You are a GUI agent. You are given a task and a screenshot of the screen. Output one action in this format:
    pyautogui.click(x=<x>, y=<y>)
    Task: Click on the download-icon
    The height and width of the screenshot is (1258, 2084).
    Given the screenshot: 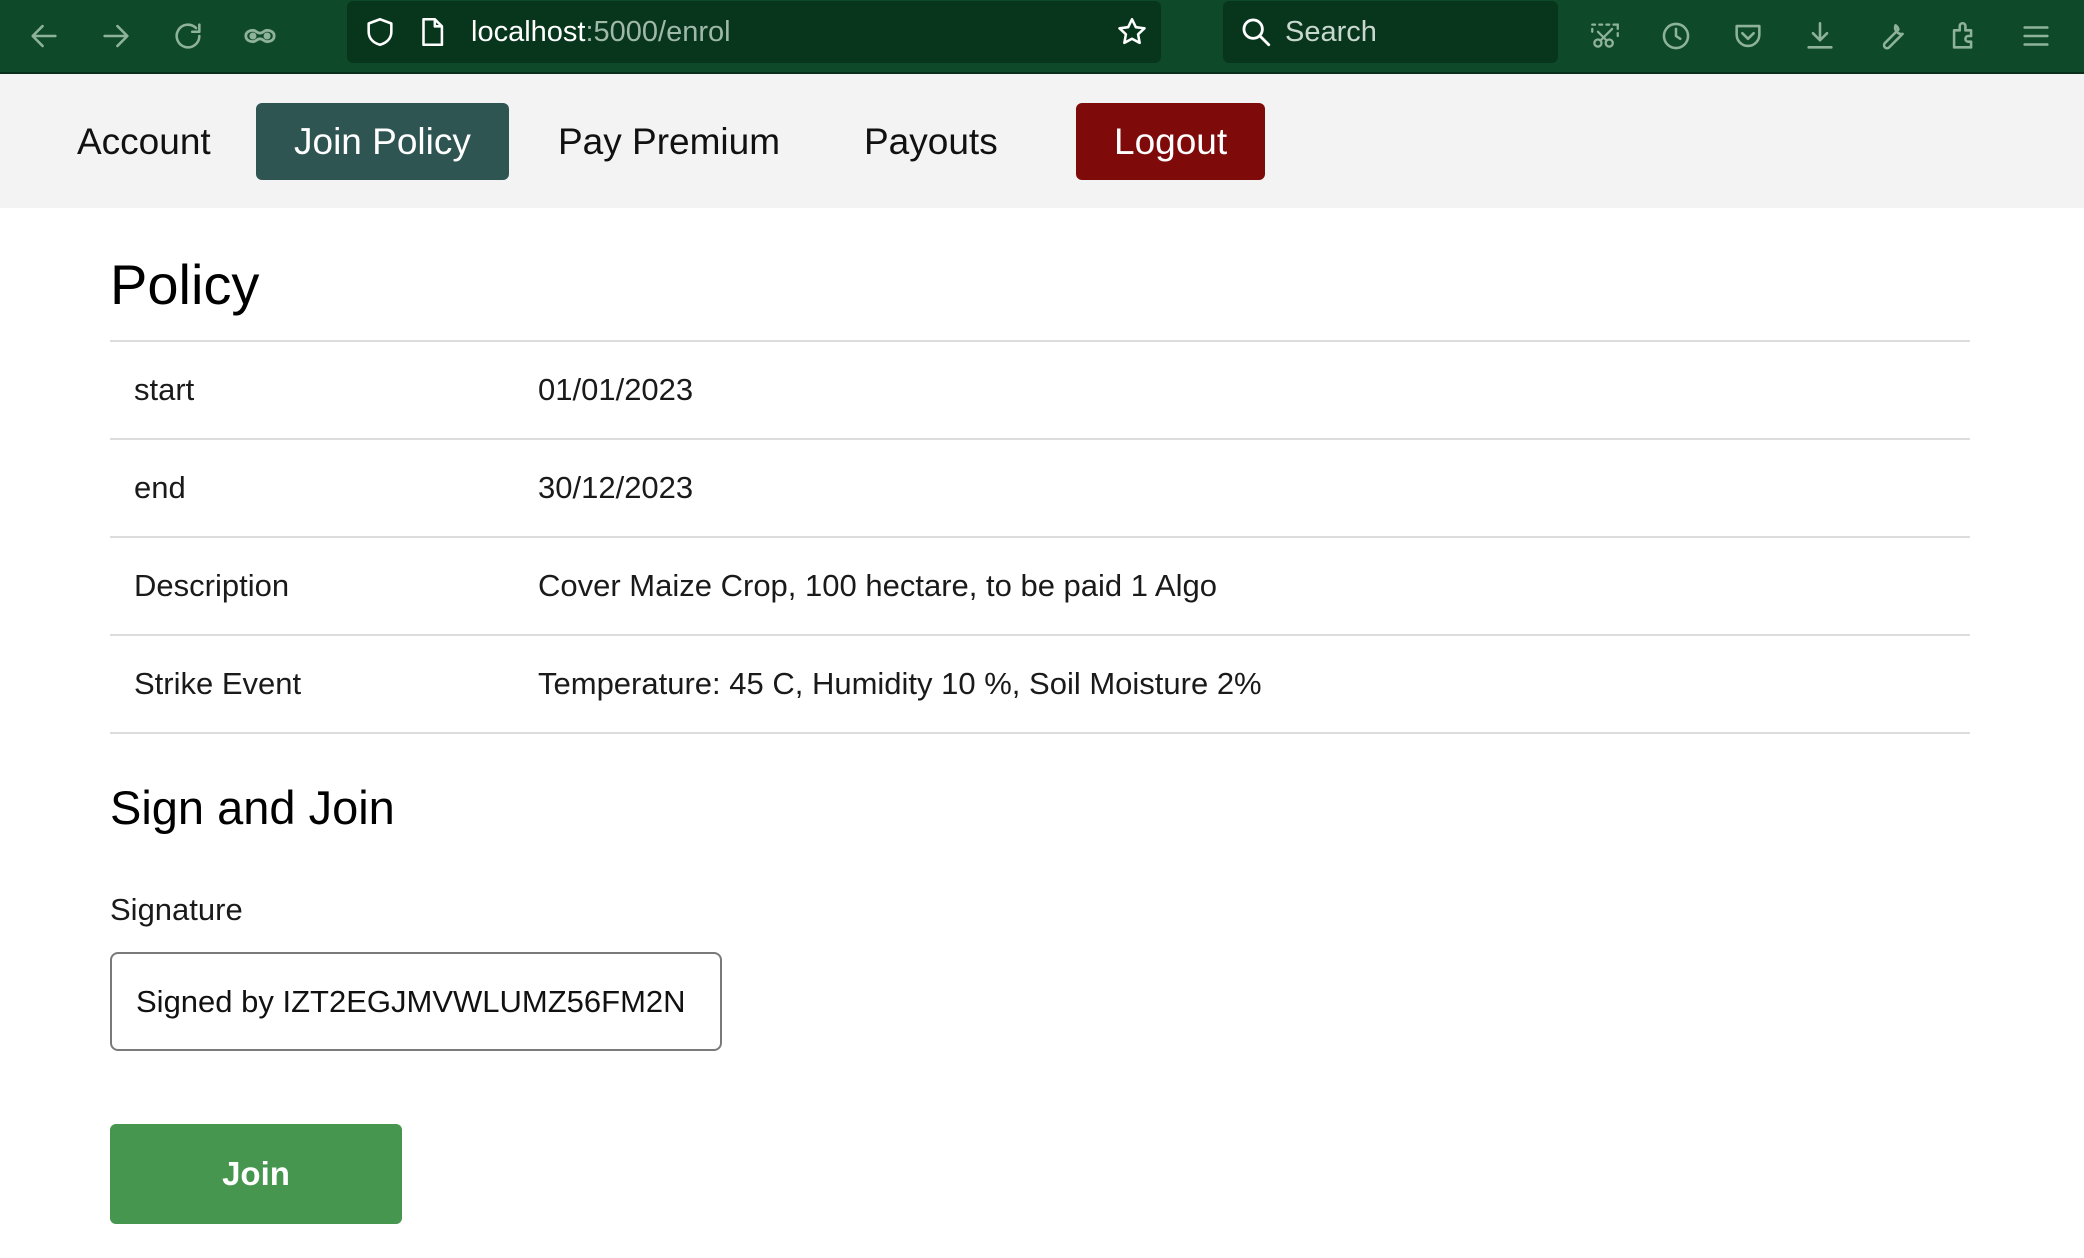 What is the action you would take?
    pyautogui.click(x=1820, y=36)
    